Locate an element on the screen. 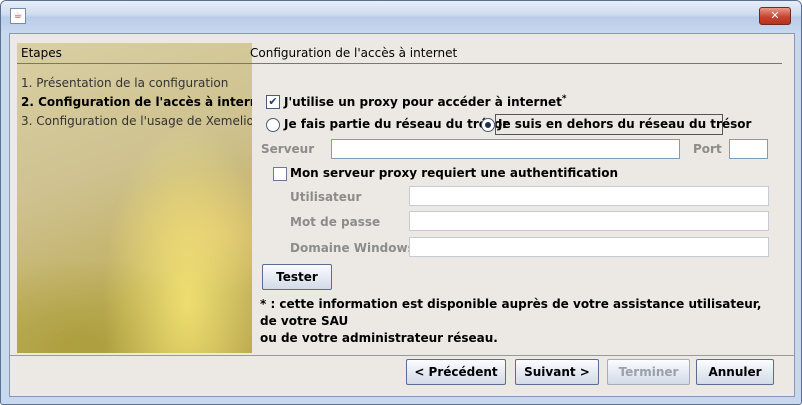 The width and height of the screenshot is (802, 405). close-icon: ✕ is located at coordinates (775, 15).